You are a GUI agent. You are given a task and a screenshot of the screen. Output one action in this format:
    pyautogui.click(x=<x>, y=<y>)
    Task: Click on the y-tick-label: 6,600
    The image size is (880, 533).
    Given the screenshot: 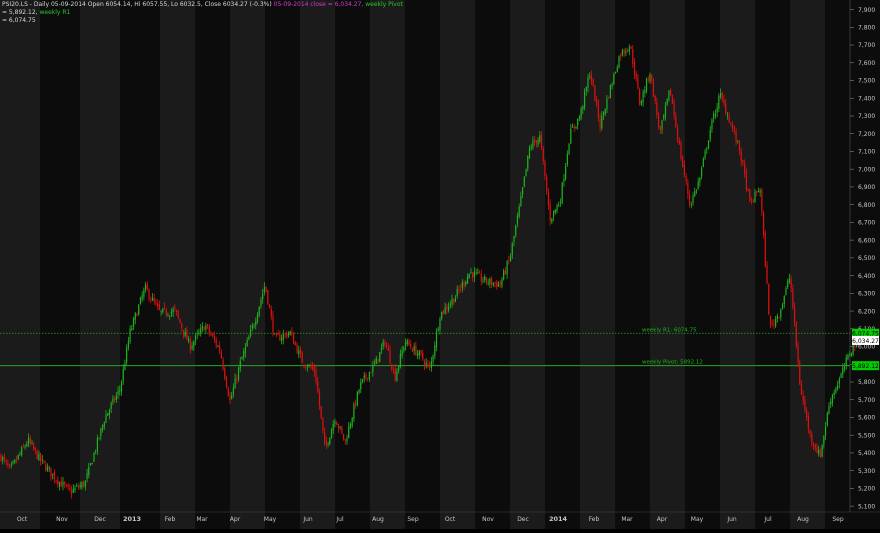 What is the action you would take?
    pyautogui.click(x=866, y=240)
    